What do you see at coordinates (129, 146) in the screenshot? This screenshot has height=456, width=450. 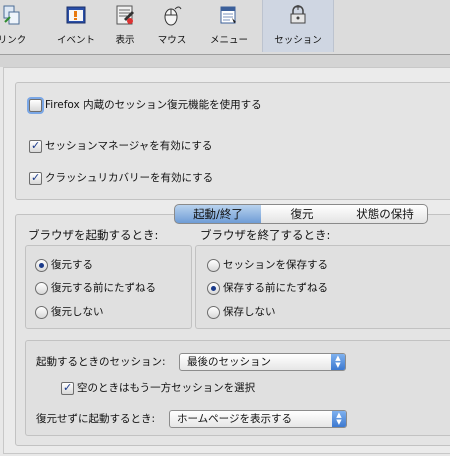 I see `session-manager-label: セッションマネージャを有効にする` at bounding box center [129, 146].